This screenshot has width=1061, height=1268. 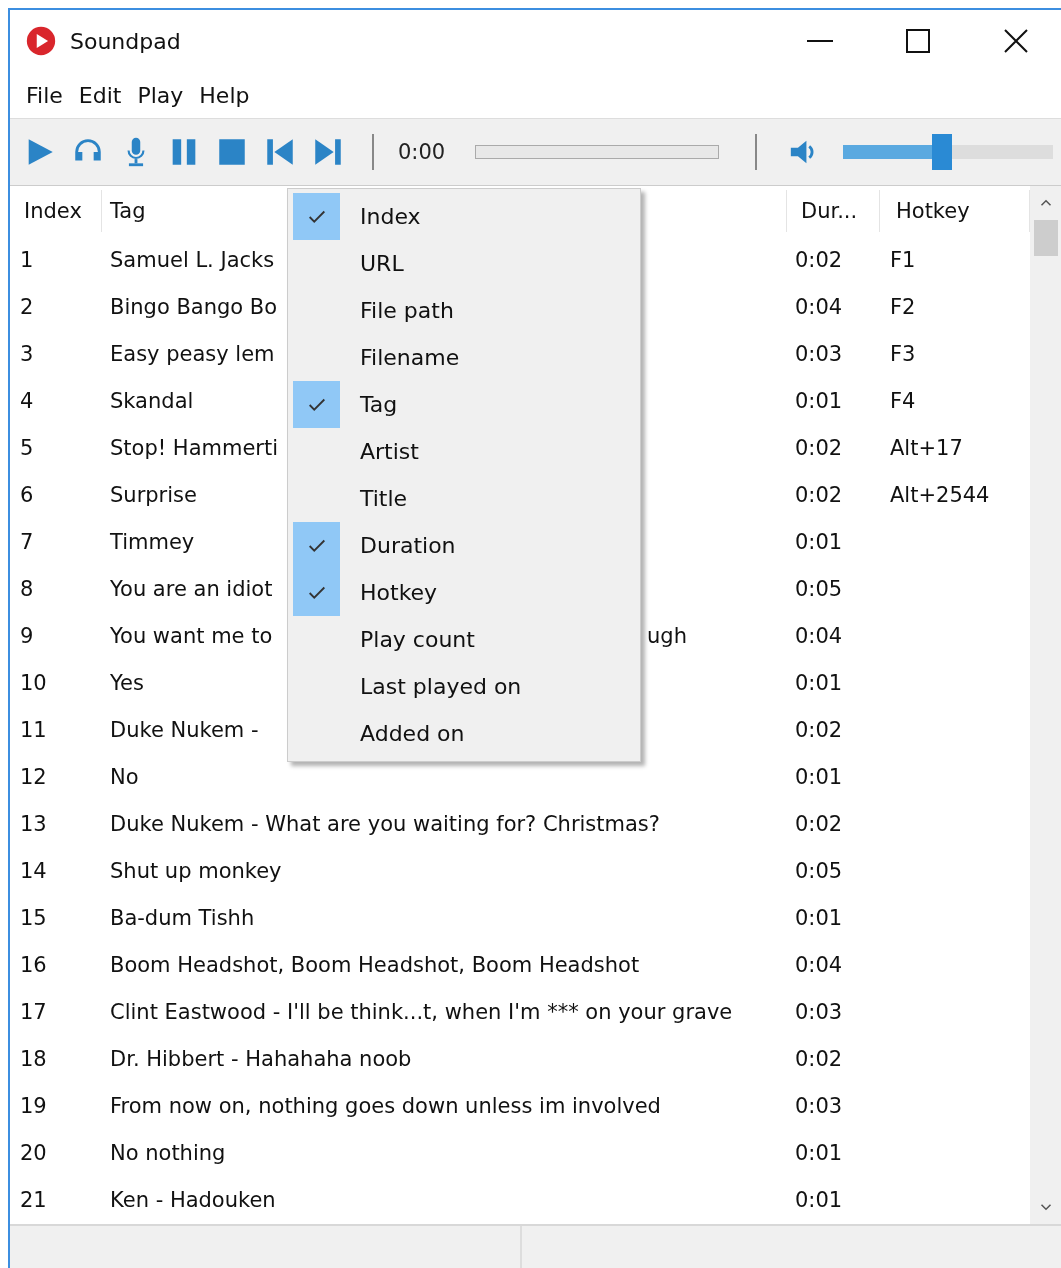 I want to click on menu-option-label: Filename, so click(x=410, y=357).